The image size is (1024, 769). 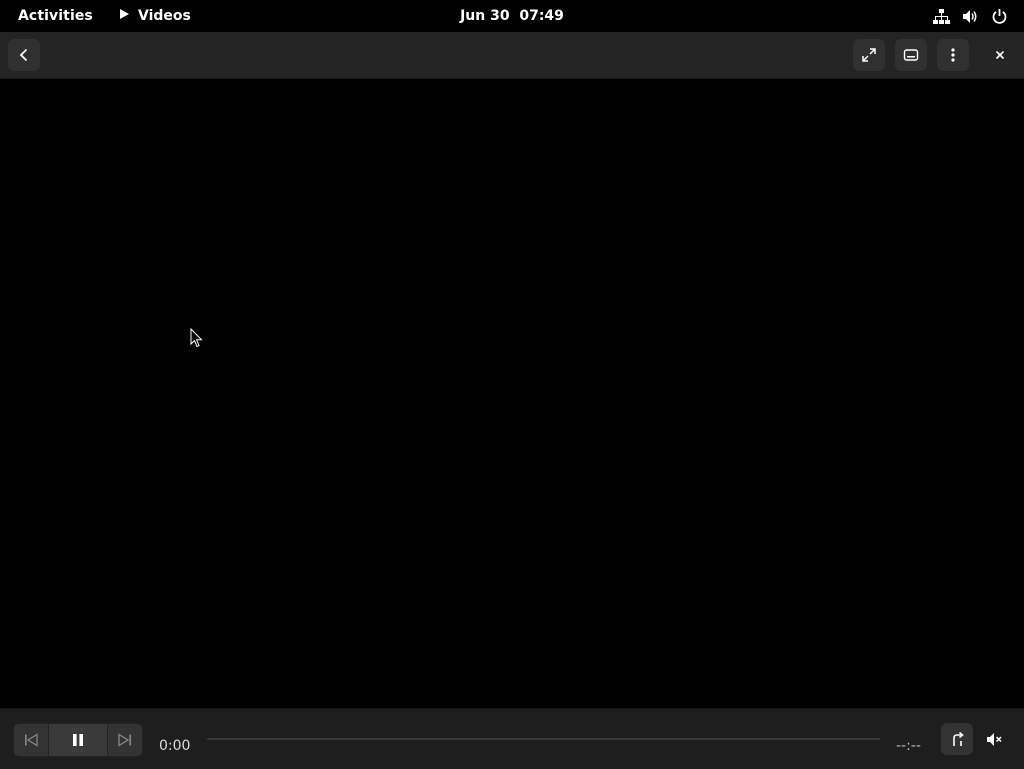 I want to click on repeat-button, so click(x=957, y=739).